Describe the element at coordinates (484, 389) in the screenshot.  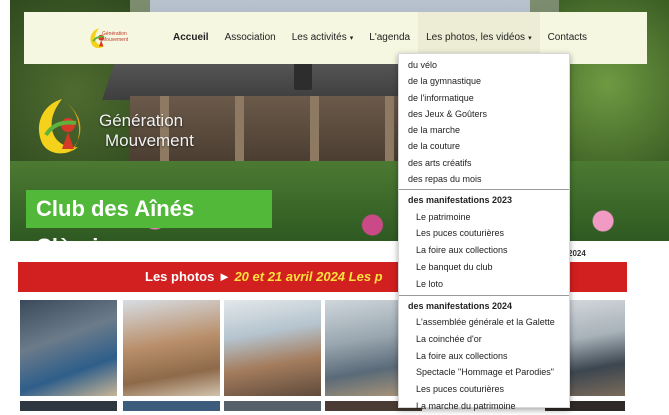
I see `dropdown-item-2024-puces: Les puces couturières` at that location.